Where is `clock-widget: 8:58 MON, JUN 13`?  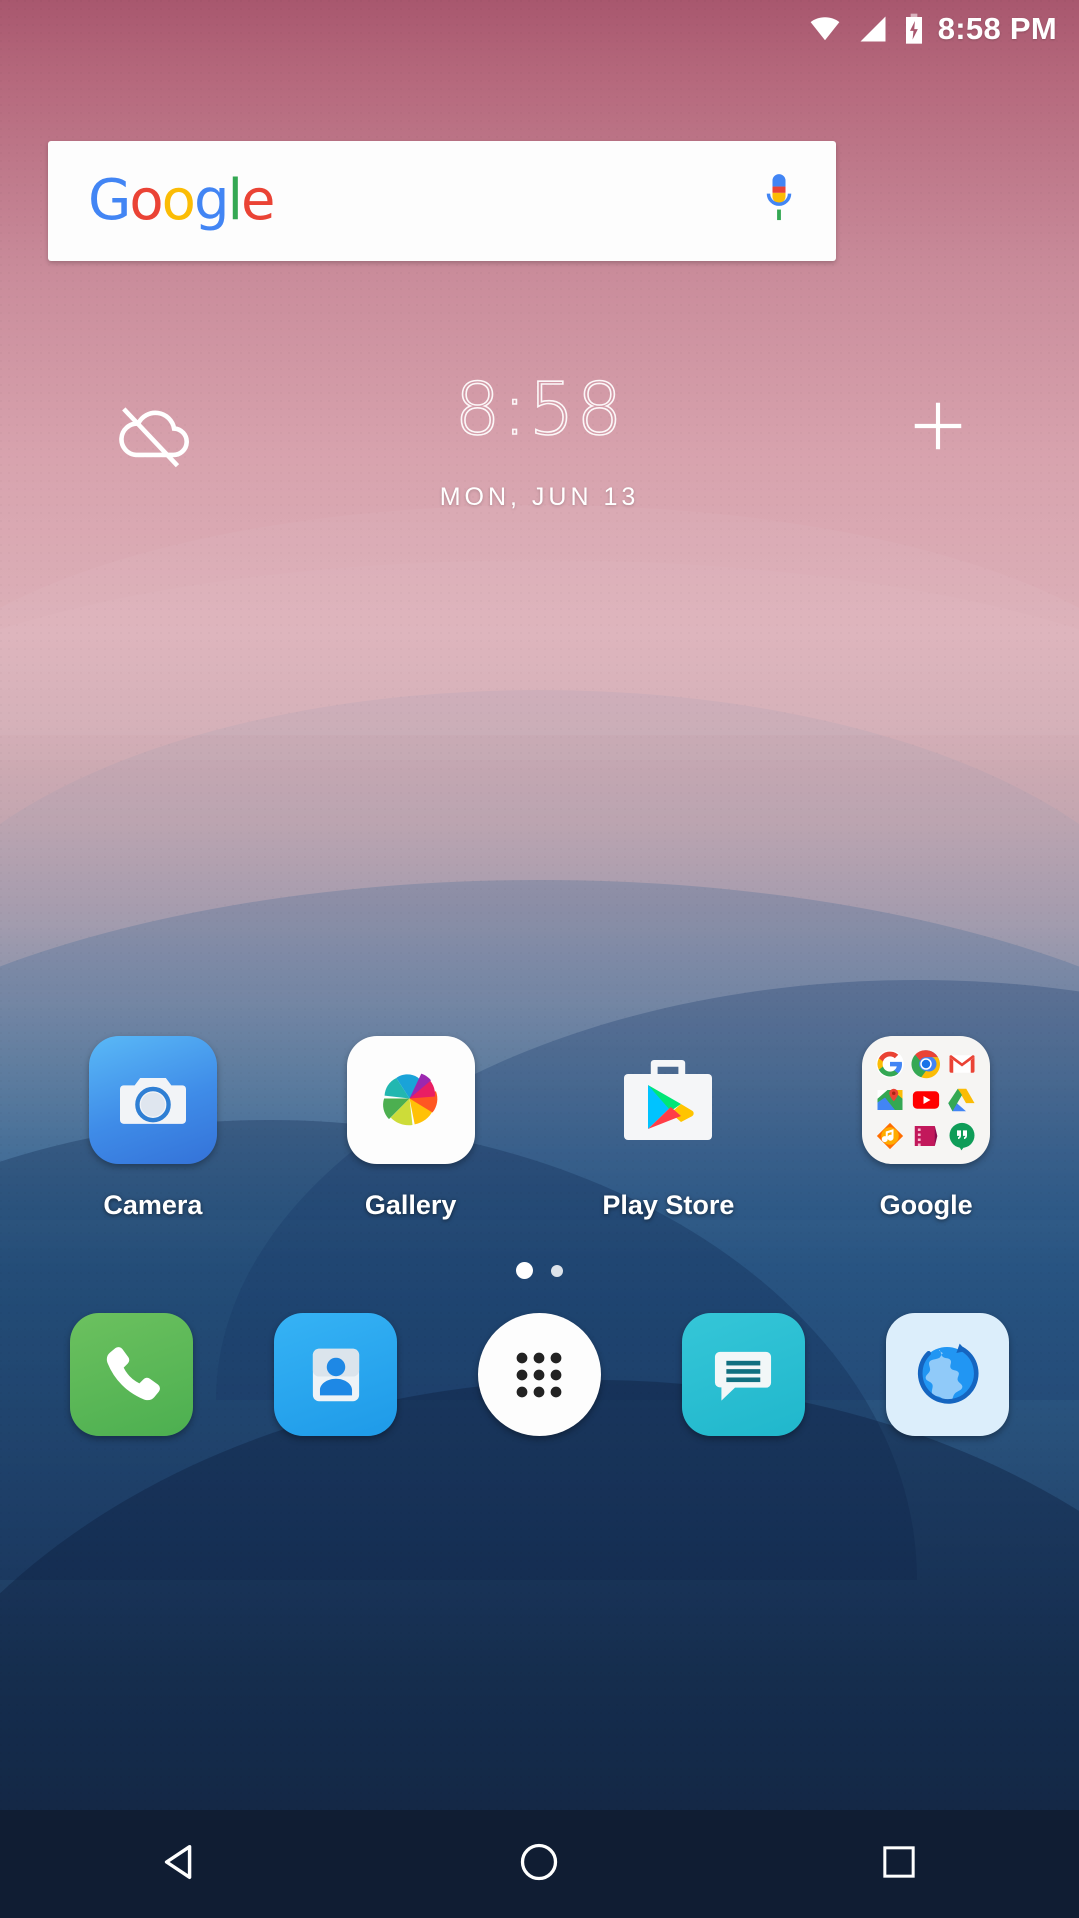 clock-widget: 8:58 MON, JUN 13 is located at coordinates (539, 445).